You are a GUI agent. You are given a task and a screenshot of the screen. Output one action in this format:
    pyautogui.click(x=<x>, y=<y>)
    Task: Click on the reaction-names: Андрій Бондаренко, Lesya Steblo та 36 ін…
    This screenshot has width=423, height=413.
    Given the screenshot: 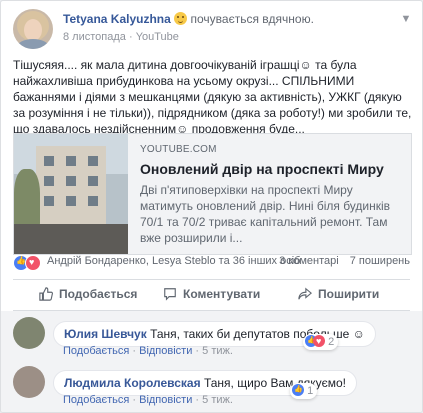 What is the action you would take?
    pyautogui.click(x=173, y=261)
    